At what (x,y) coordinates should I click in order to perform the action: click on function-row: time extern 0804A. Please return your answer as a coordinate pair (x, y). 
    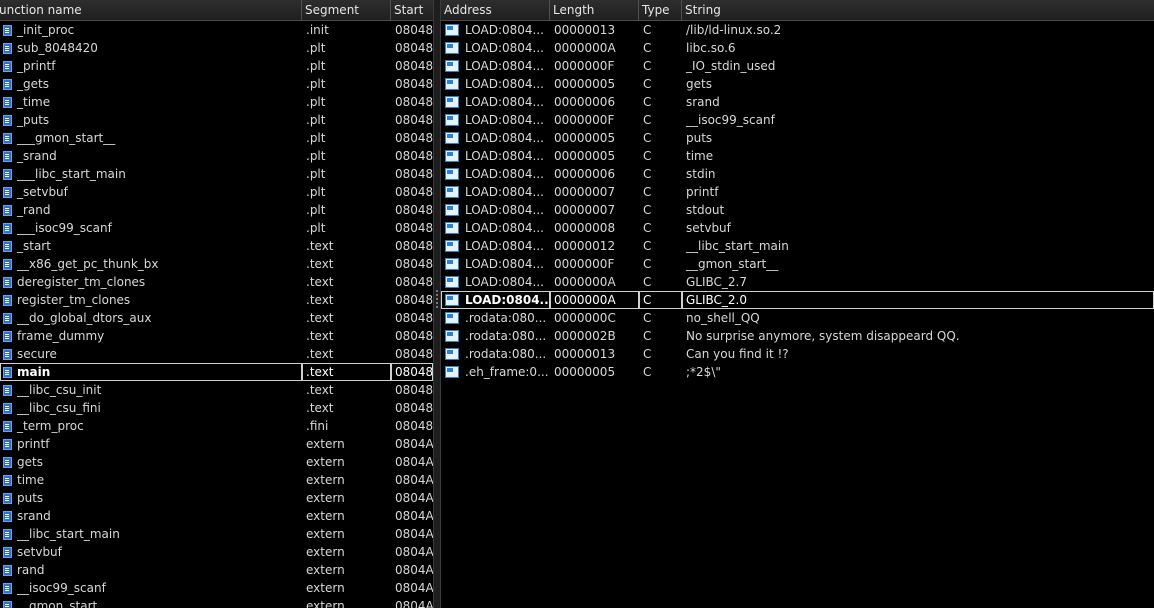
    Looking at the image, I should click on (216, 480).